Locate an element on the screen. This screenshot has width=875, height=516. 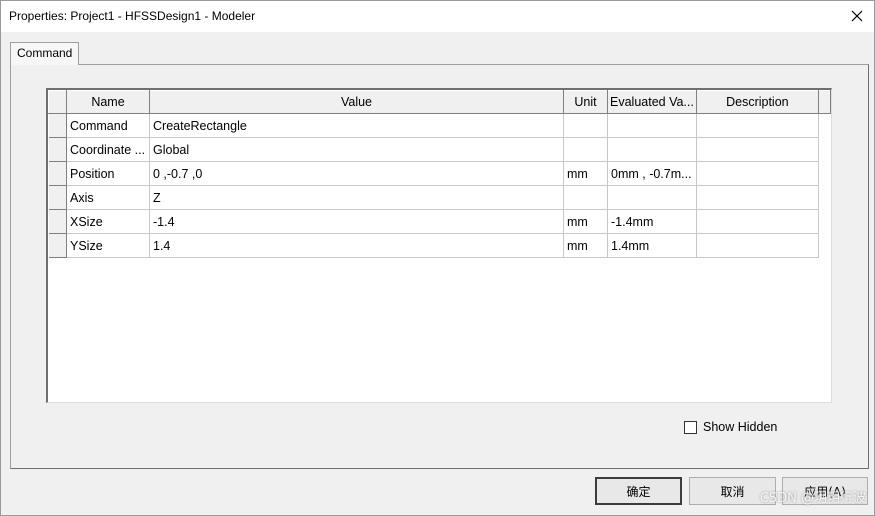
cell-value: CreateRectangle is located at coordinates (356, 125).